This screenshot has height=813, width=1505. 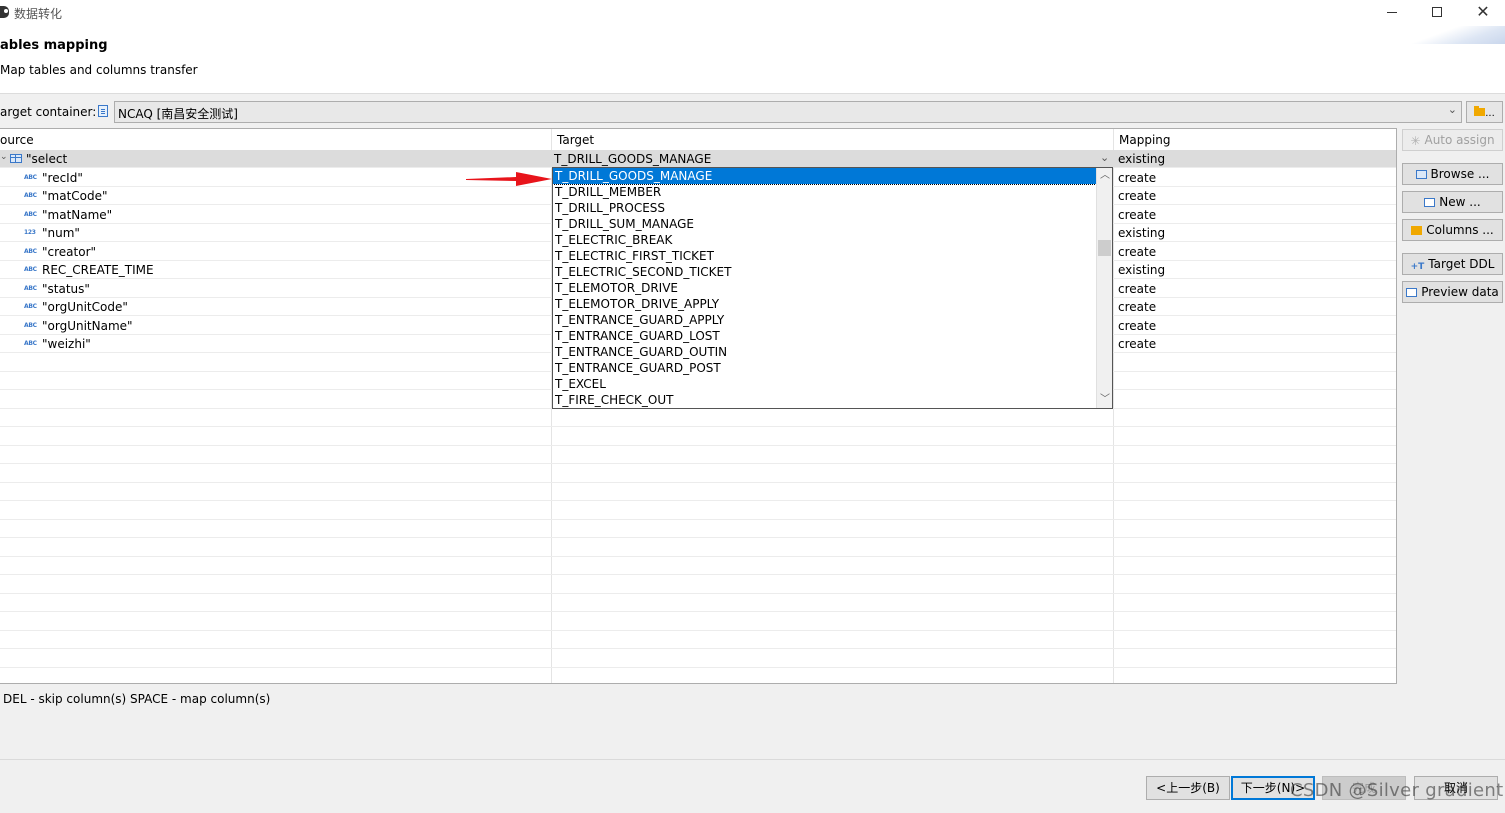 What do you see at coordinates (824, 336) in the screenshot?
I see `dropdown-item: T_ENTRANCE_GUARD_LOST` at bounding box center [824, 336].